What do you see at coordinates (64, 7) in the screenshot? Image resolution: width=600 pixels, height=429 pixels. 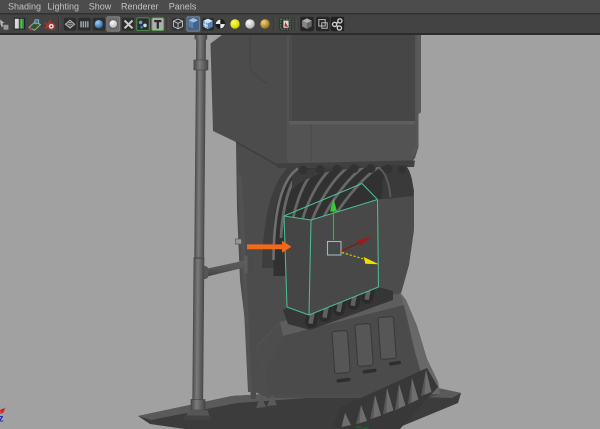 I see `svg-text: Lighting` at bounding box center [64, 7].